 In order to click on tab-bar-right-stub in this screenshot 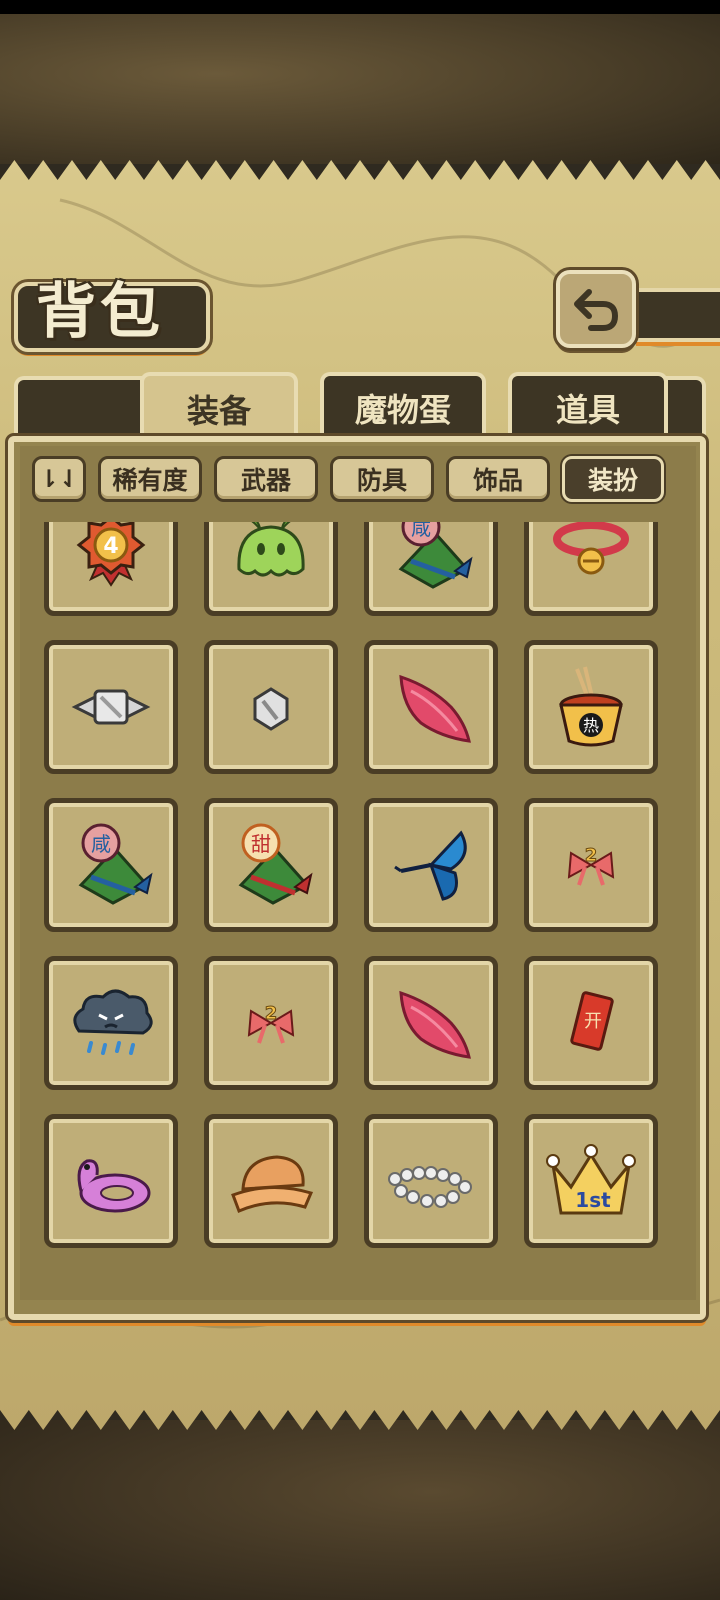, I will do `click(685, 406)`.